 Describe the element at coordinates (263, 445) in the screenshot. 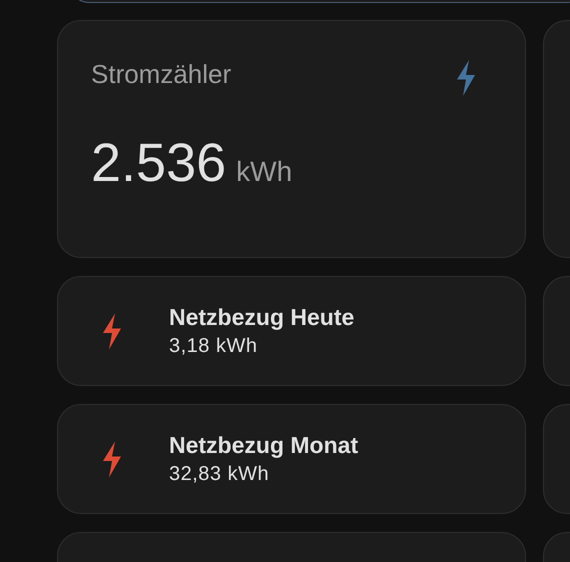

I see `tile-name: Netzbezug Monat` at that location.